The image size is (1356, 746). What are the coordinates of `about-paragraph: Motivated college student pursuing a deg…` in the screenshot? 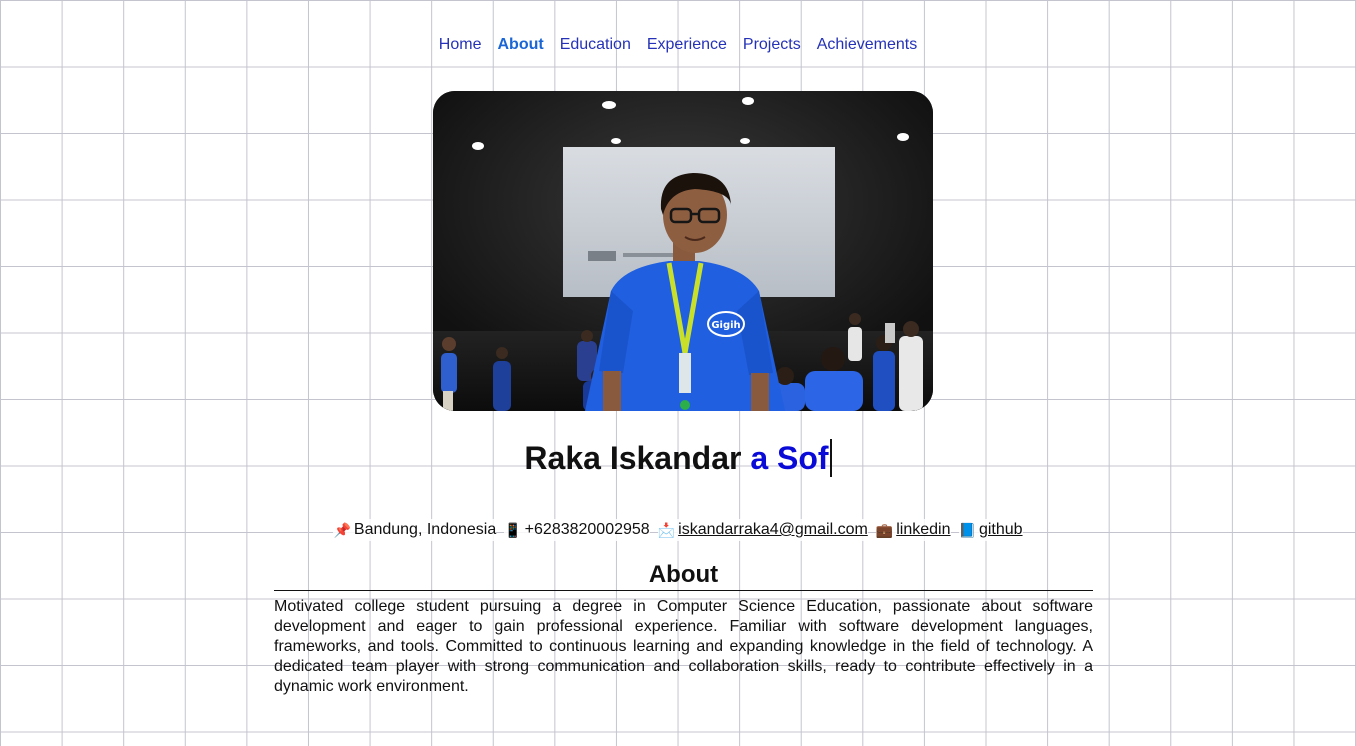 It's located at (683, 646).